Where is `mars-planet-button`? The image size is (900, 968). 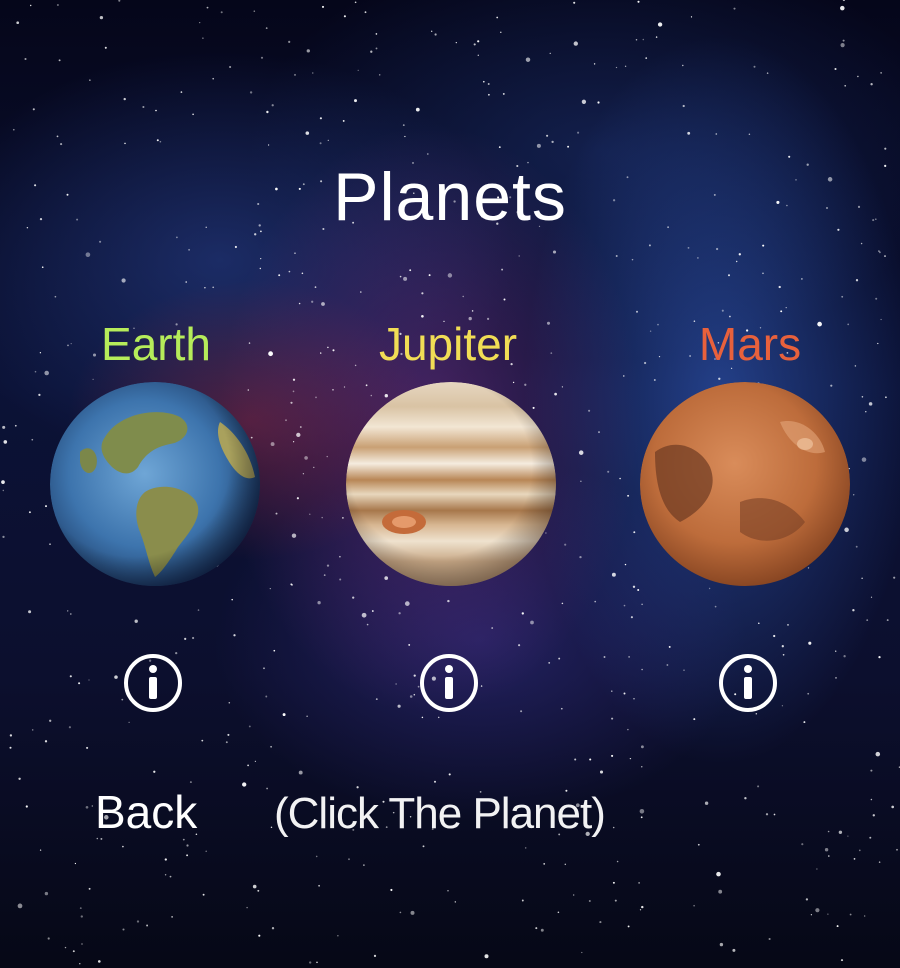 mars-planet-button is located at coordinates (745, 484).